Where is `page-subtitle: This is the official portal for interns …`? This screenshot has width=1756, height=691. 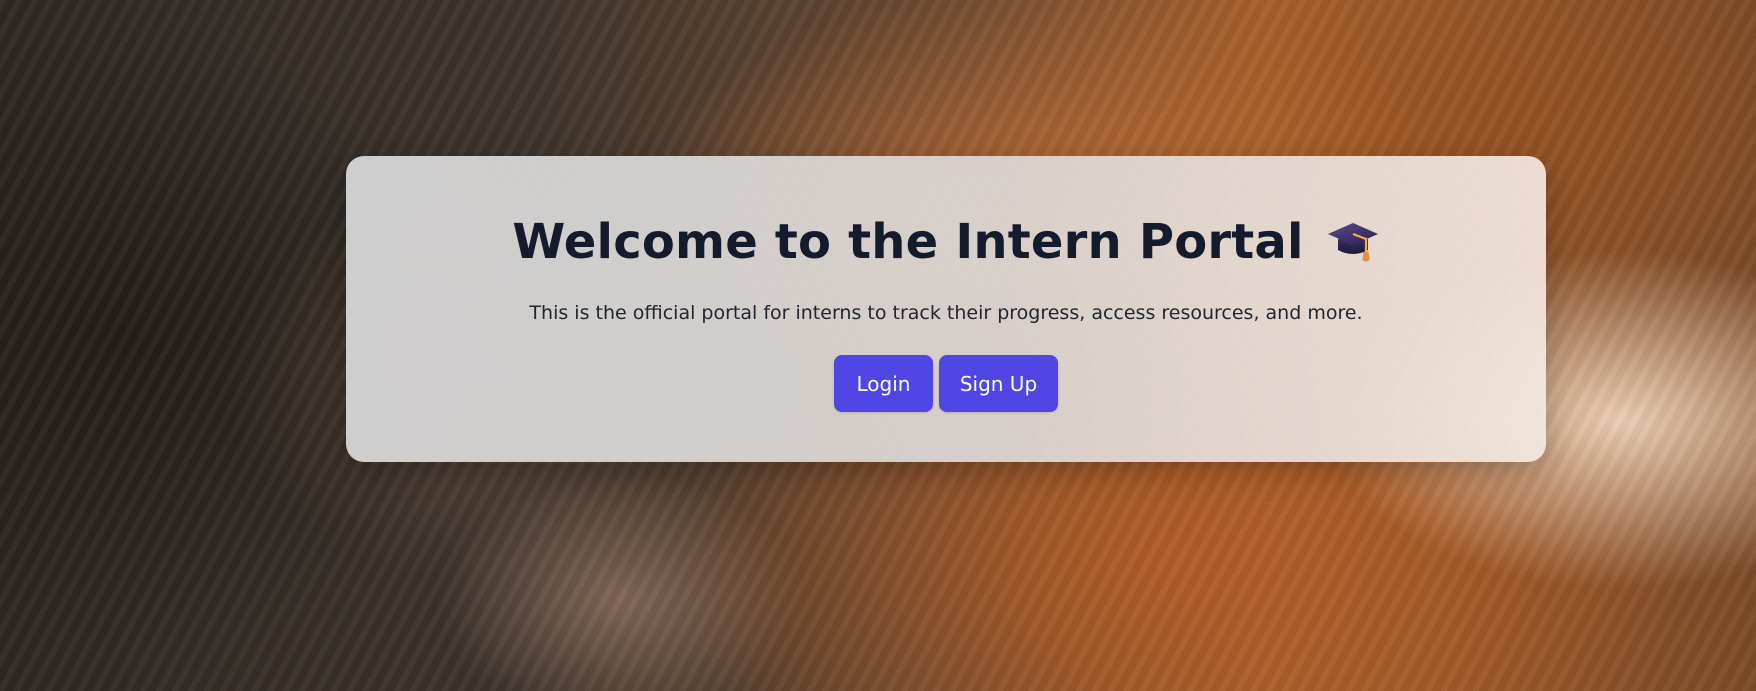 page-subtitle: This is the official portal for interns … is located at coordinates (946, 313).